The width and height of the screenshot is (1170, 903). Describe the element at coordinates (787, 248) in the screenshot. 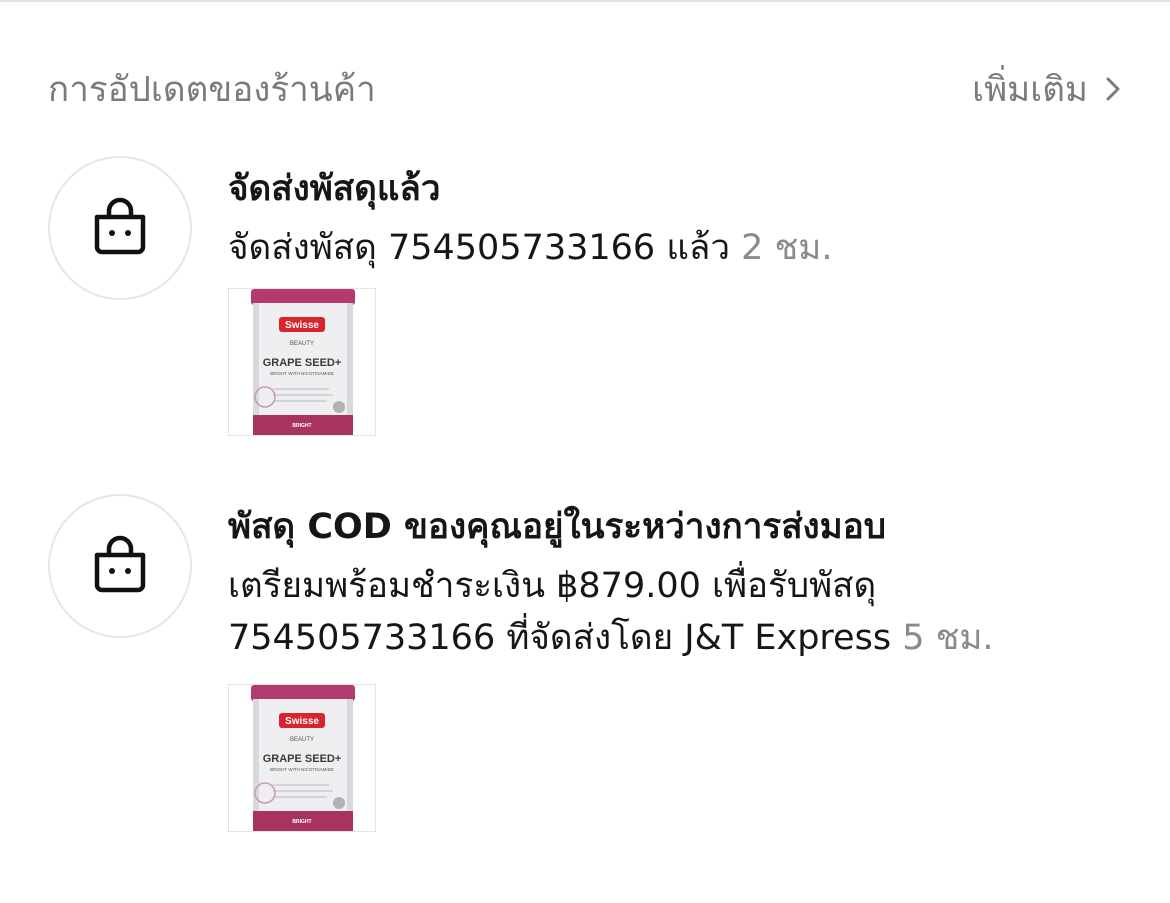

I see `update-time: 2 ชม.` at that location.